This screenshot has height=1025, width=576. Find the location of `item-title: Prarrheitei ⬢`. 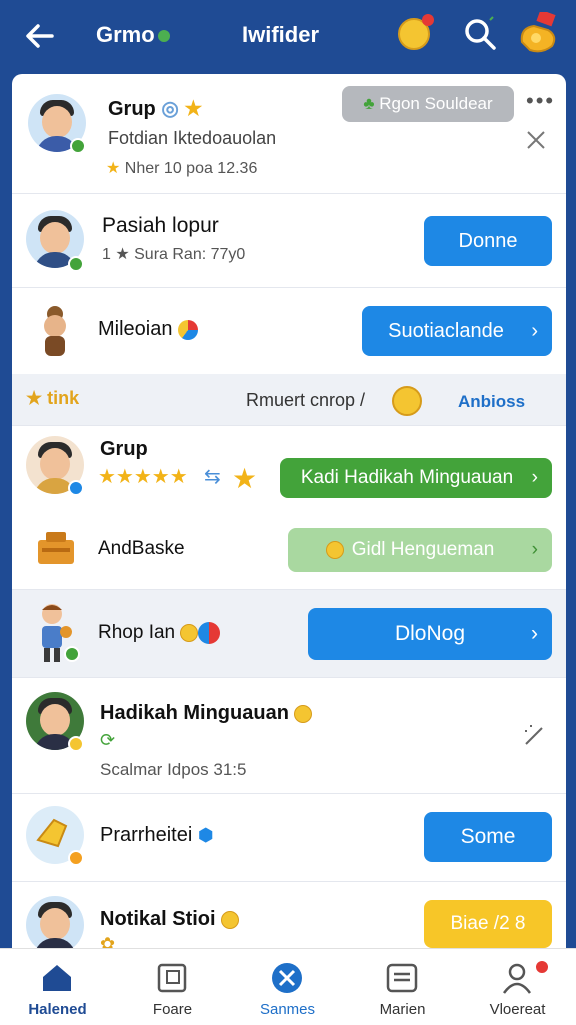

item-title: Prarrheitei ⬢ is located at coordinates (157, 835).